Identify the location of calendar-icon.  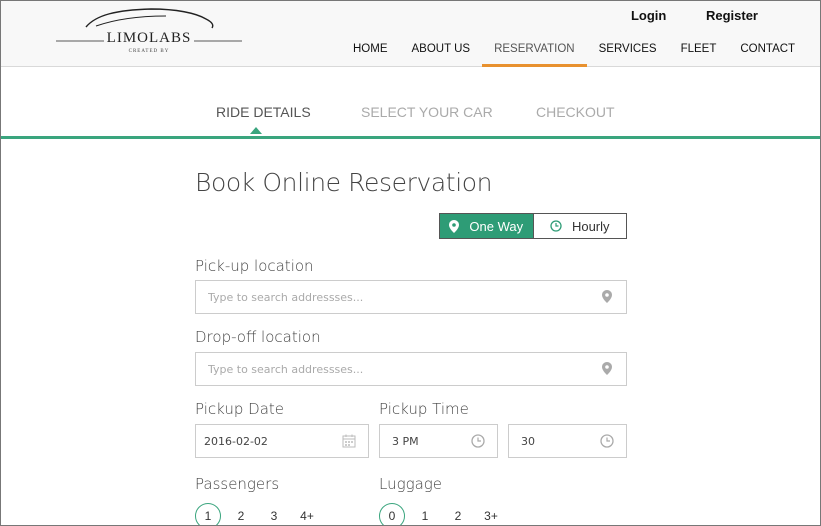
(349, 443).